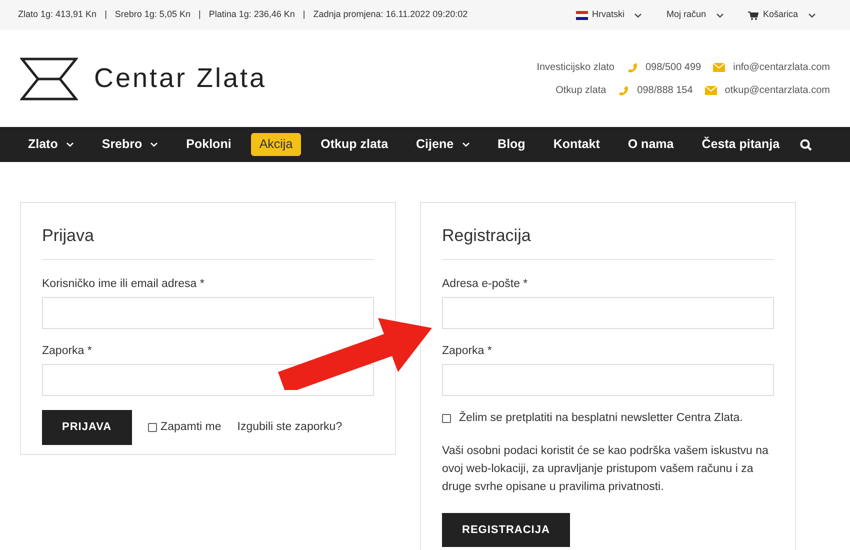 The width and height of the screenshot is (850, 550). I want to click on nav-item: Blog, so click(512, 144).